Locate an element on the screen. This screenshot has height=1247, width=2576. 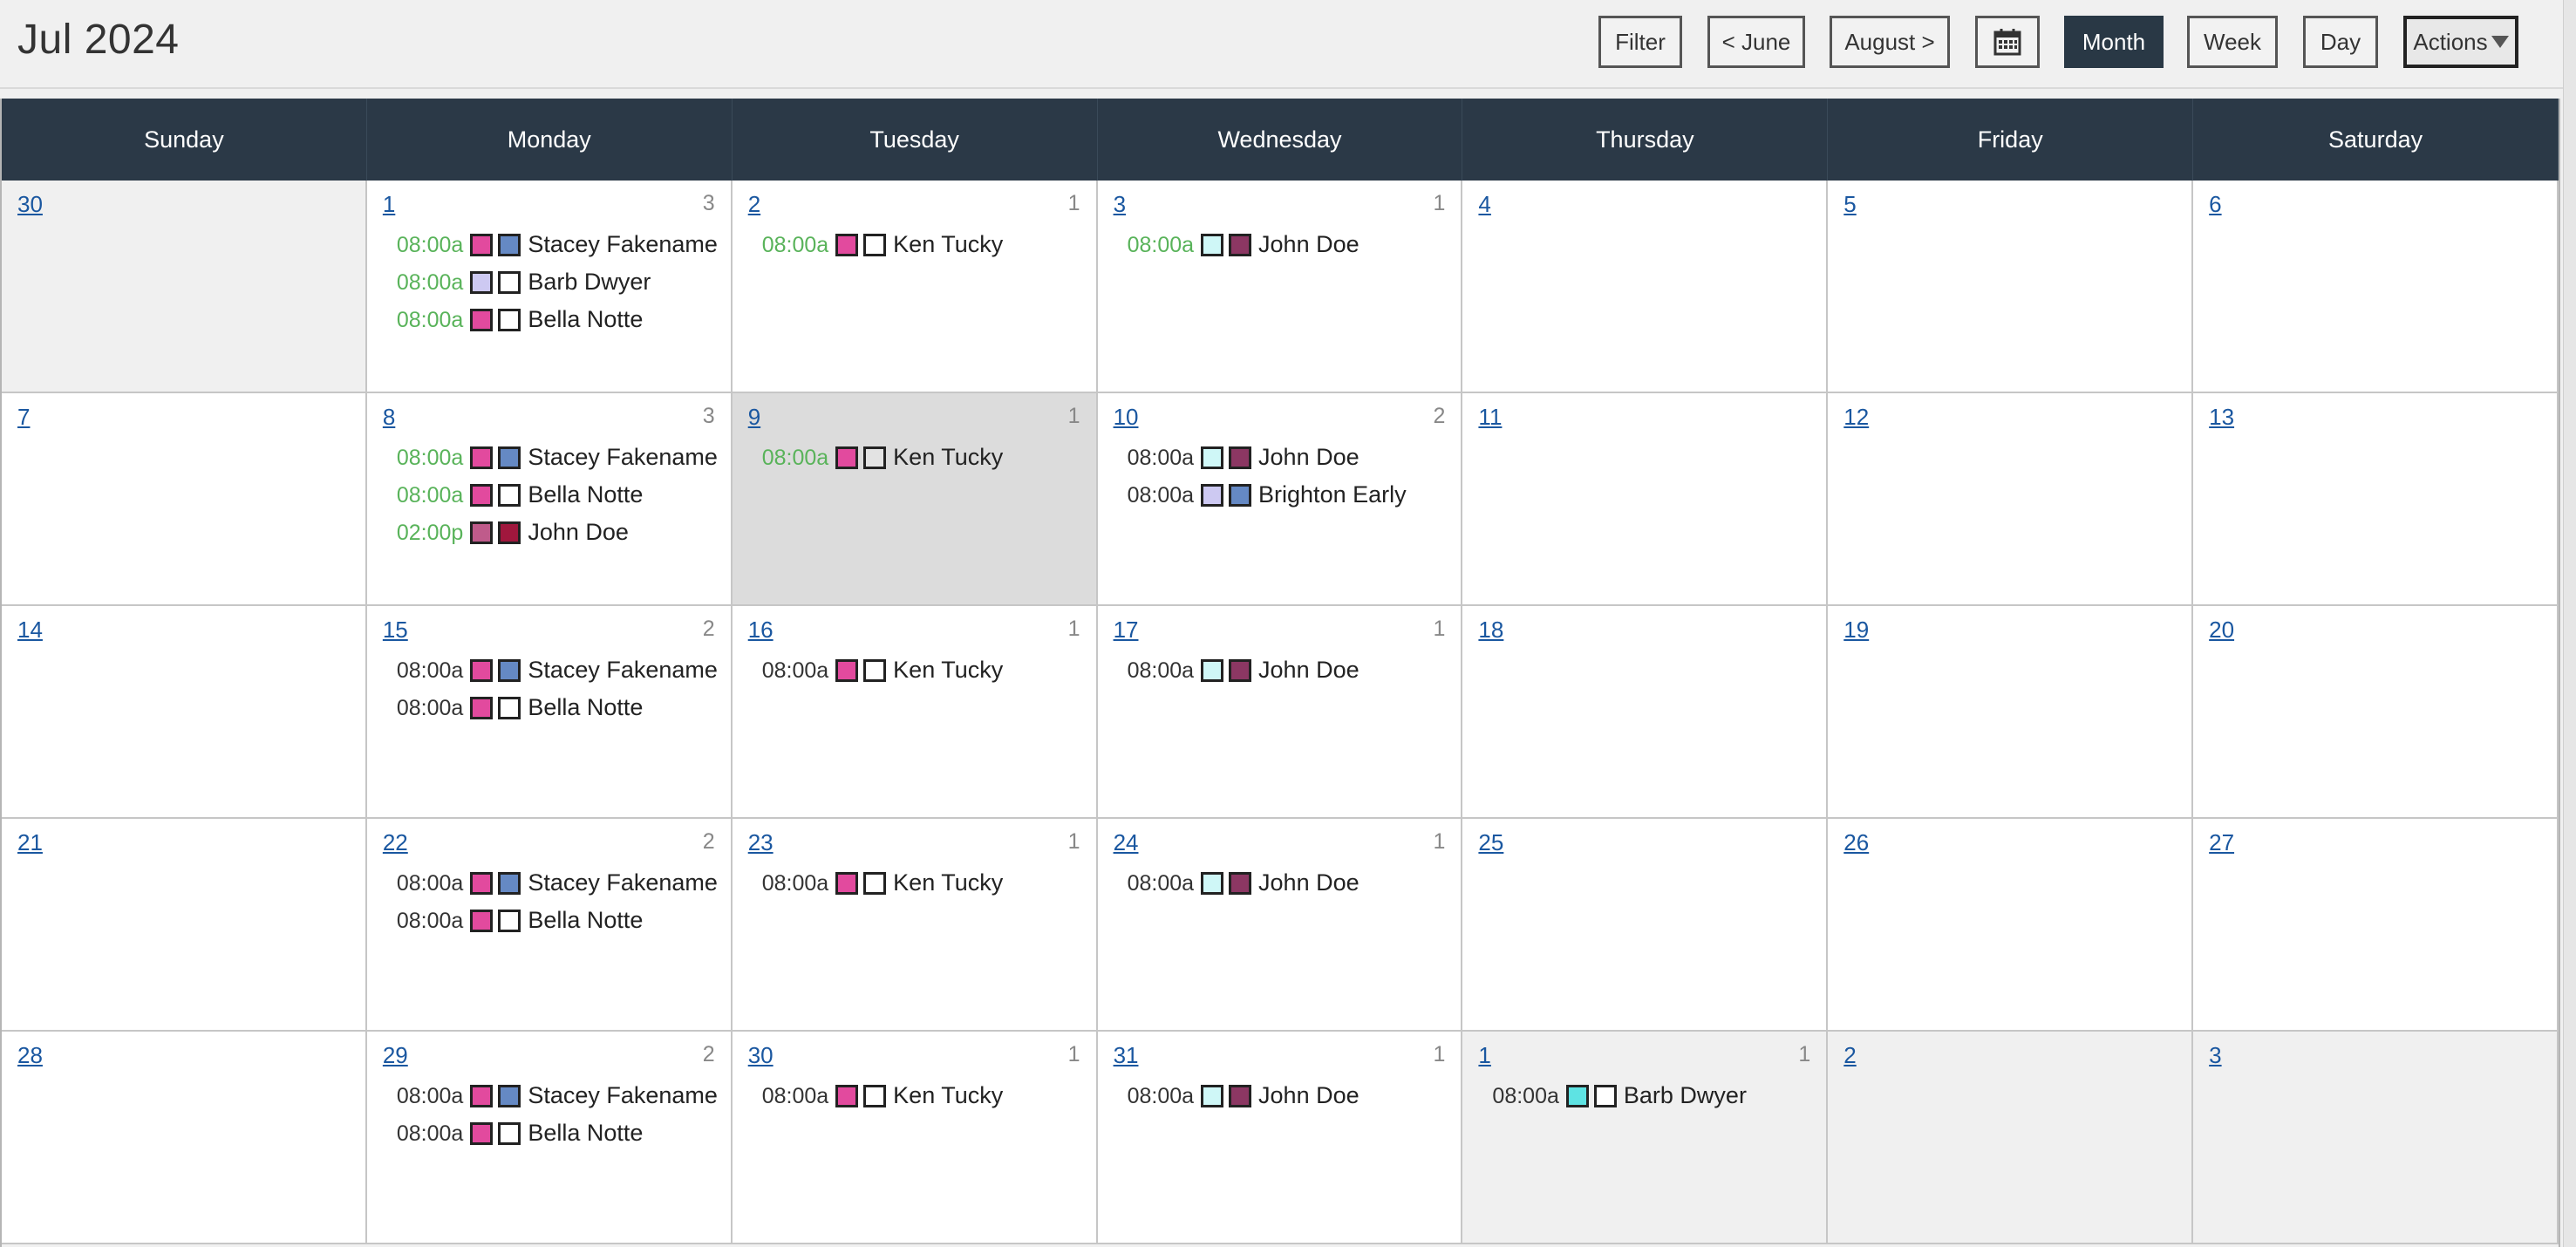
day-number-link: 20 is located at coordinates (2222, 630).